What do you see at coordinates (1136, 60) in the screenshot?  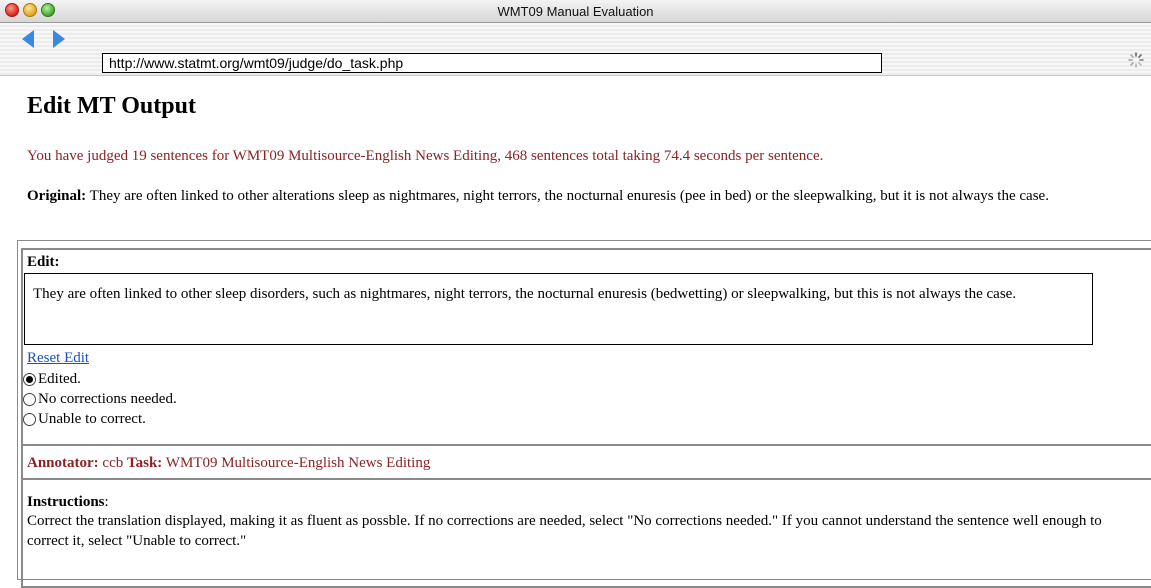 I see `loading-spinner-icon` at bounding box center [1136, 60].